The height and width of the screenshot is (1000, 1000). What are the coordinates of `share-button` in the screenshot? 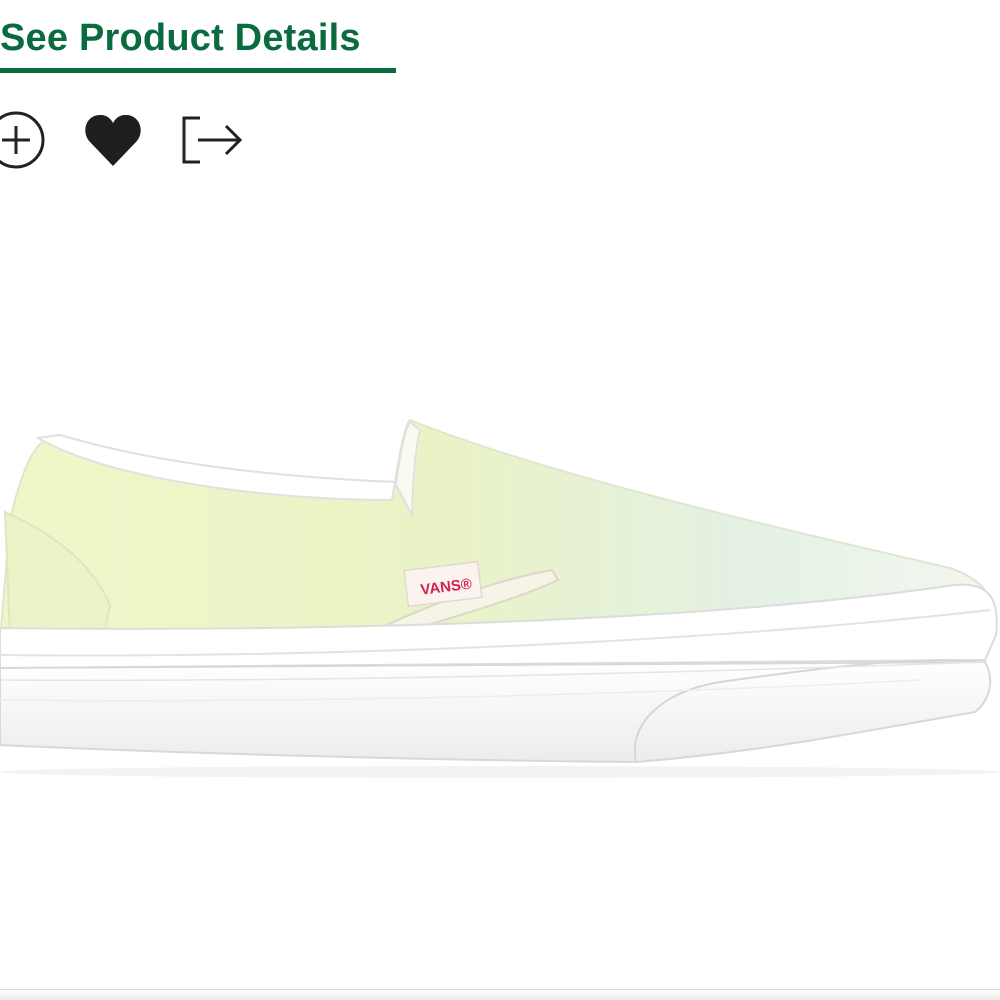 It's located at (212, 140).